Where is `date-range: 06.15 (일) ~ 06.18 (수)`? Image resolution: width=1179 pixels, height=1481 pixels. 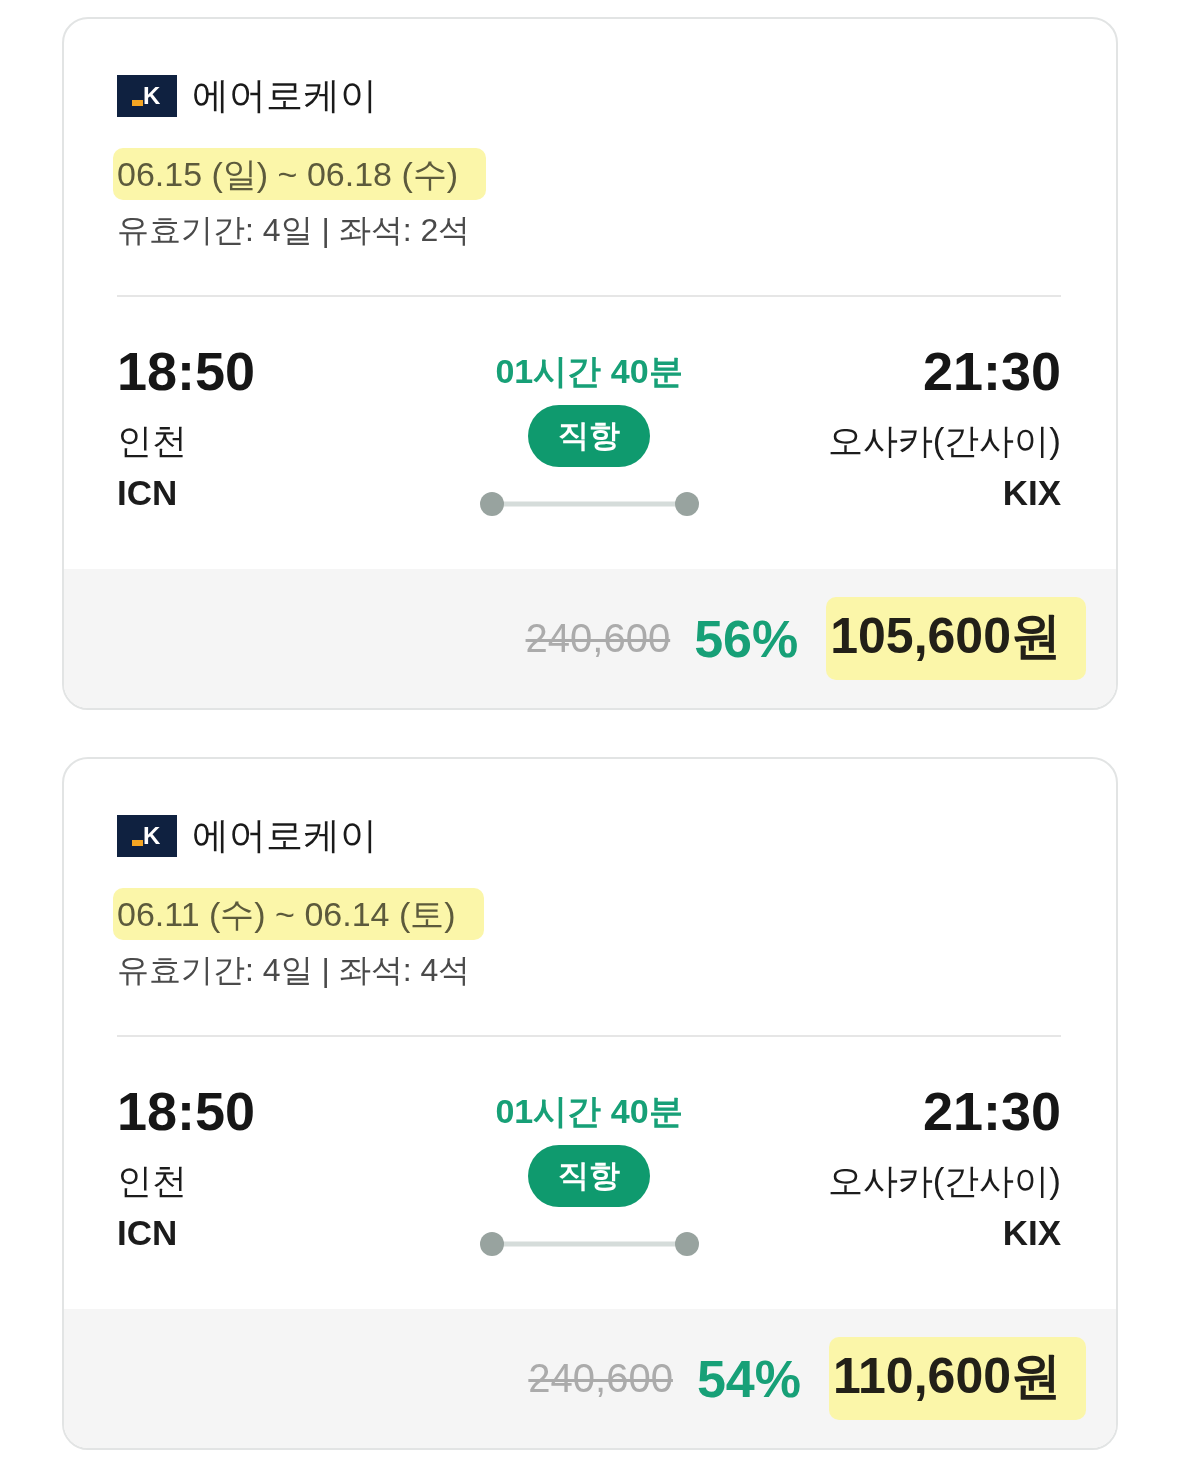
date-range: 06.15 (일) ~ 06.18 (수) is located at coordinates (300, 174).